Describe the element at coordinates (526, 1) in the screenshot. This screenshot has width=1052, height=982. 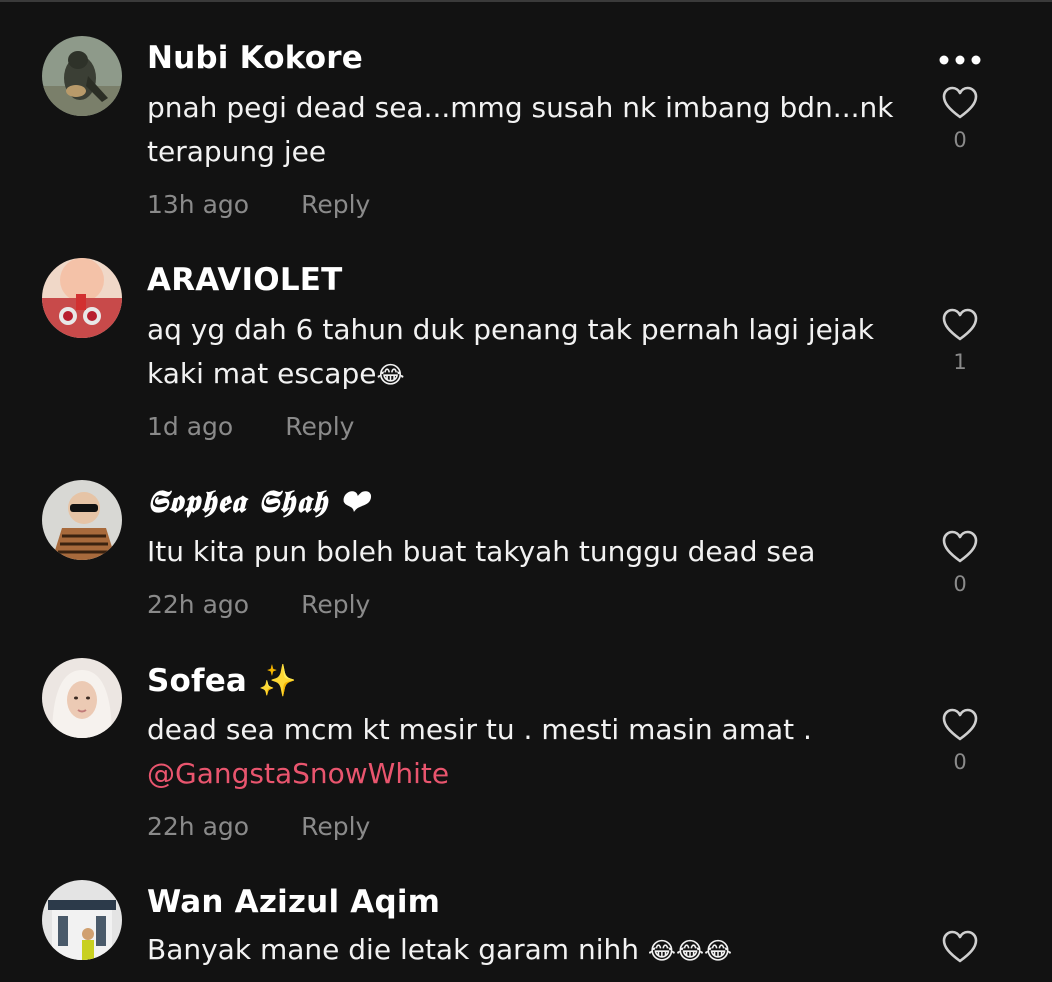
I see `top-divider` at that location.